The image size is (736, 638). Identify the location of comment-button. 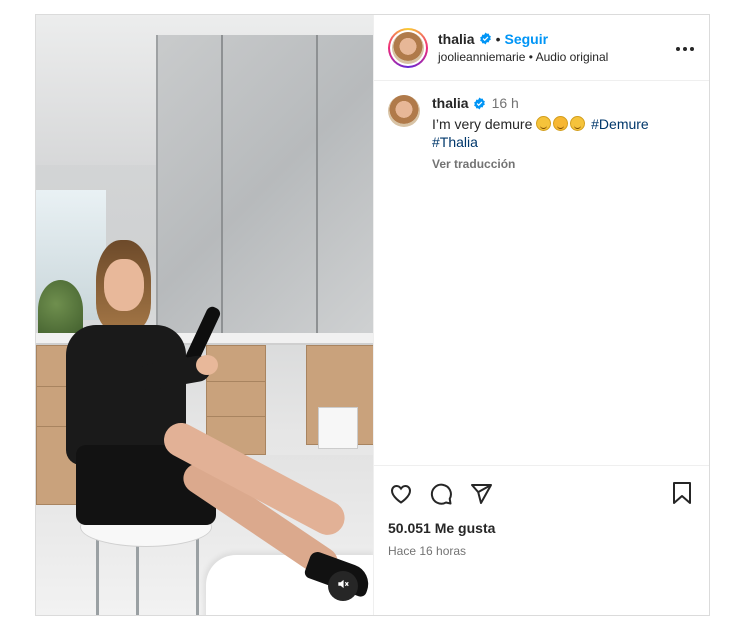
(441, 494).